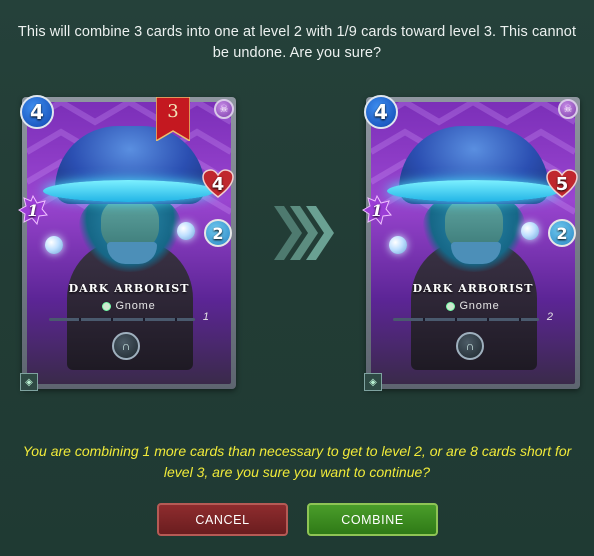 This screenshot has width=594, height=556. I want to click on health-value: 4, so click(218, 184).